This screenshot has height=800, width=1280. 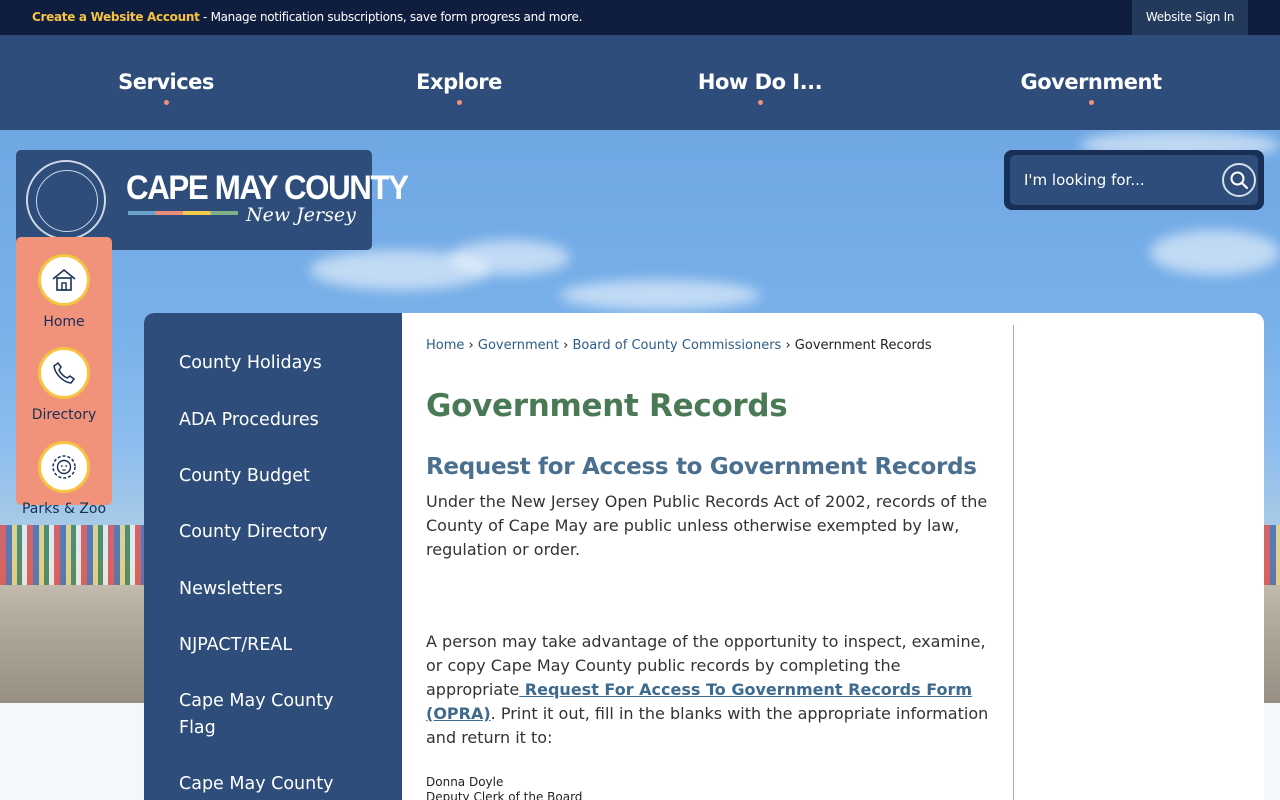 I want to click on sign-in-button: Website Sign In, so click(x=1190, y=17).